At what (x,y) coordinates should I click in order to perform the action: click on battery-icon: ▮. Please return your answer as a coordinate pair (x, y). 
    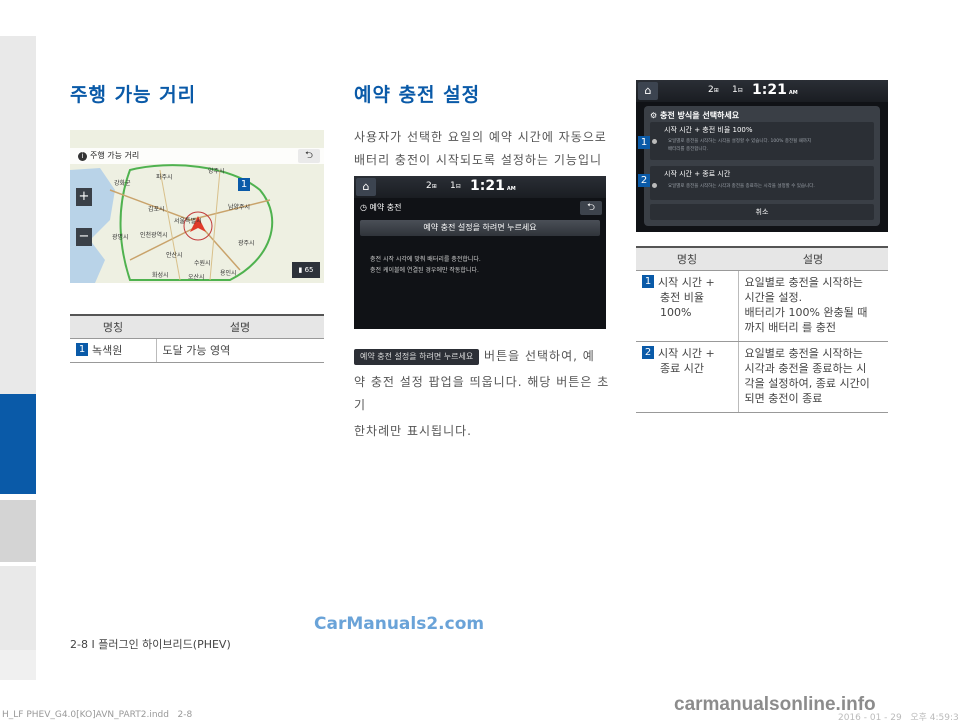
    Looking at the image, I should click on (300, 270).